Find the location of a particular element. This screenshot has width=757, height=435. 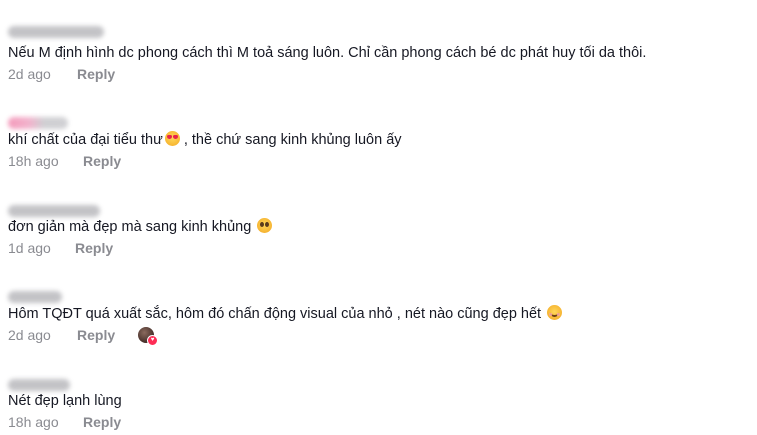

comment-text: đơn giản mà đẹp mà sang kinh khủng is located at coordinates (130, 227).